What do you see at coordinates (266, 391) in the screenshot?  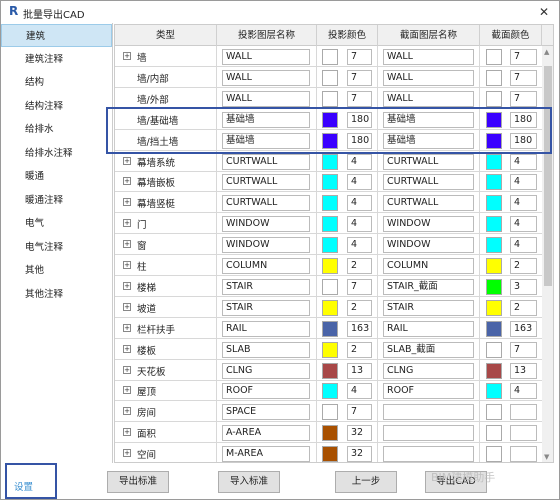 I see `projection-layer-input: ROOF` at bounding box center [266, 391].